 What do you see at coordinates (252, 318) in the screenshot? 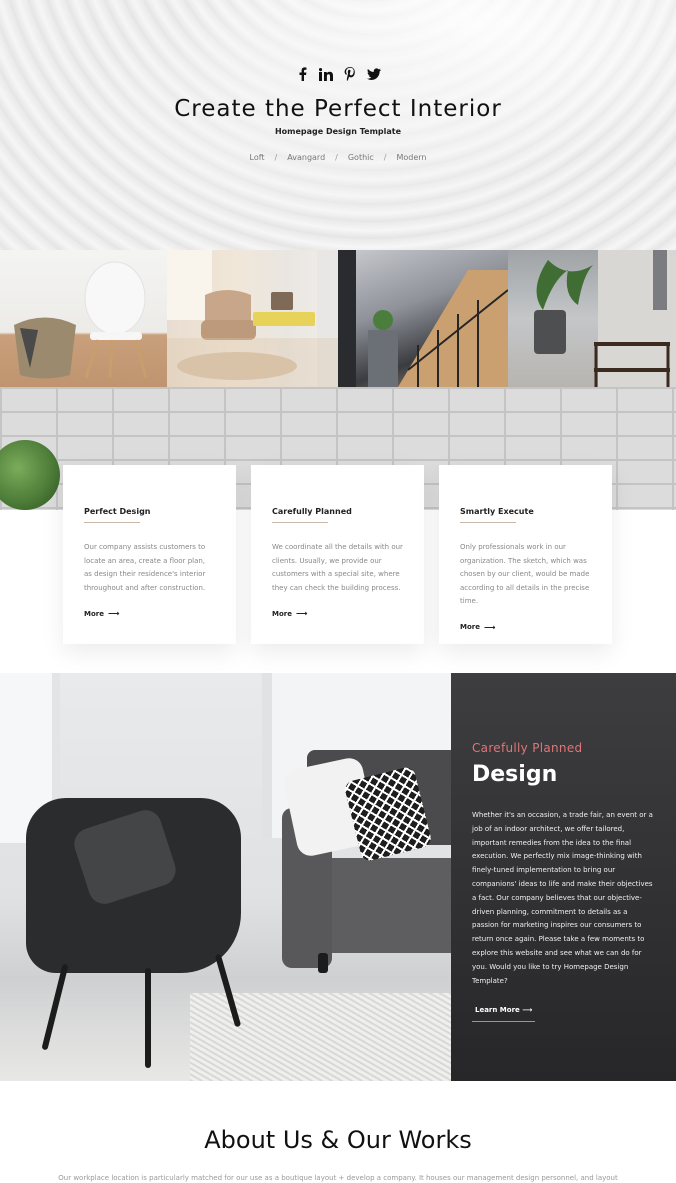
I see `photo-armchair-room` at bounding box center [252, 318].